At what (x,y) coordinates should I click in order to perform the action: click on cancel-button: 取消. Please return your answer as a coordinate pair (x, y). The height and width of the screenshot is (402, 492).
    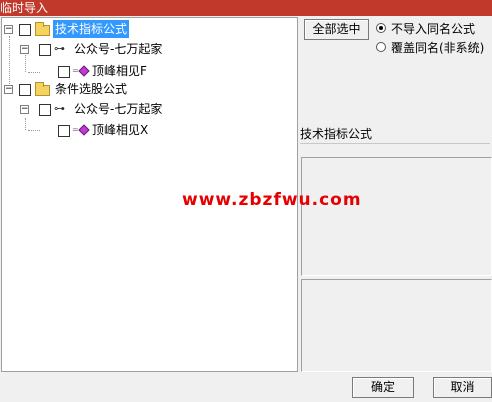
    Looking at the image, I should click on (462, 387).